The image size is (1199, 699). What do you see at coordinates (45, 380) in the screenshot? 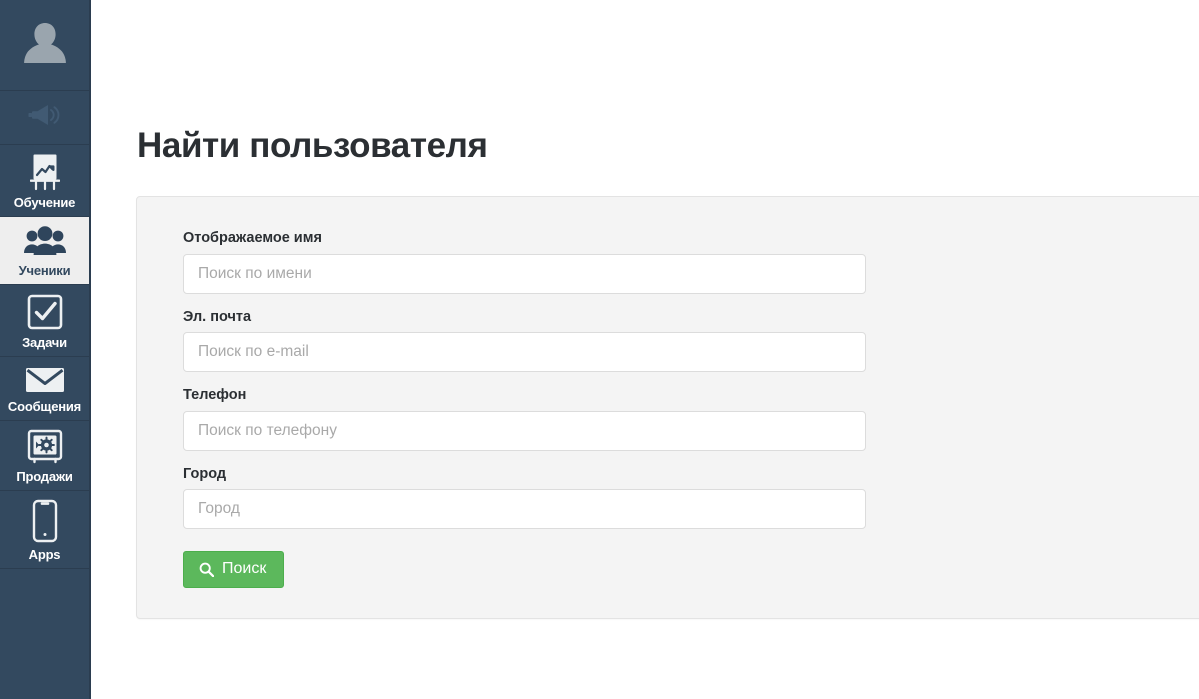
I see `envelope-icon` at bounding box center [45, 380].